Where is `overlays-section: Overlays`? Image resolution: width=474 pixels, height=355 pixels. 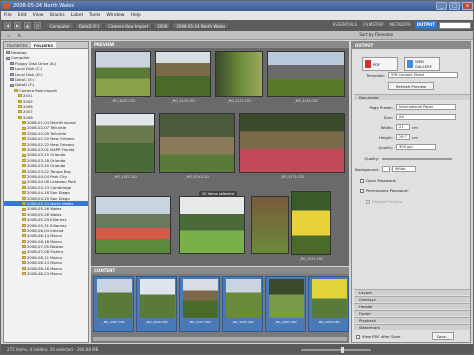 overlays-section: Overlays is located at coordinates (412, 299).